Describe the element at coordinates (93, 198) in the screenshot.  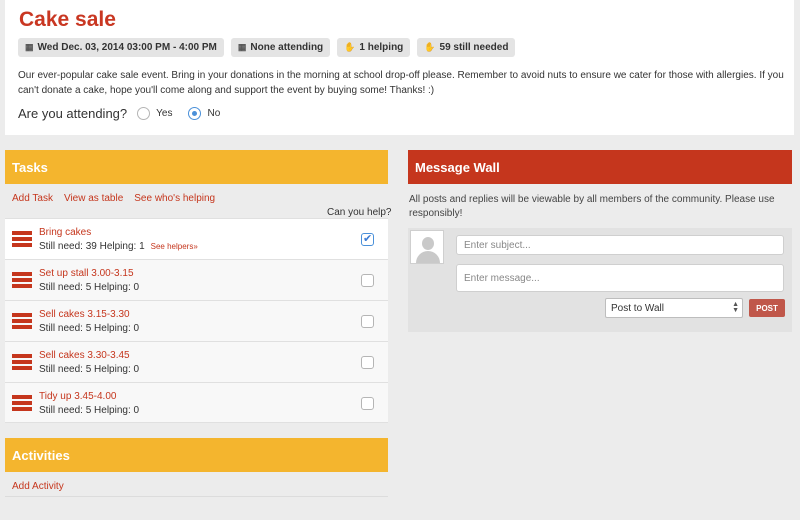
I see `view-as-table-link: View as table` at that location.